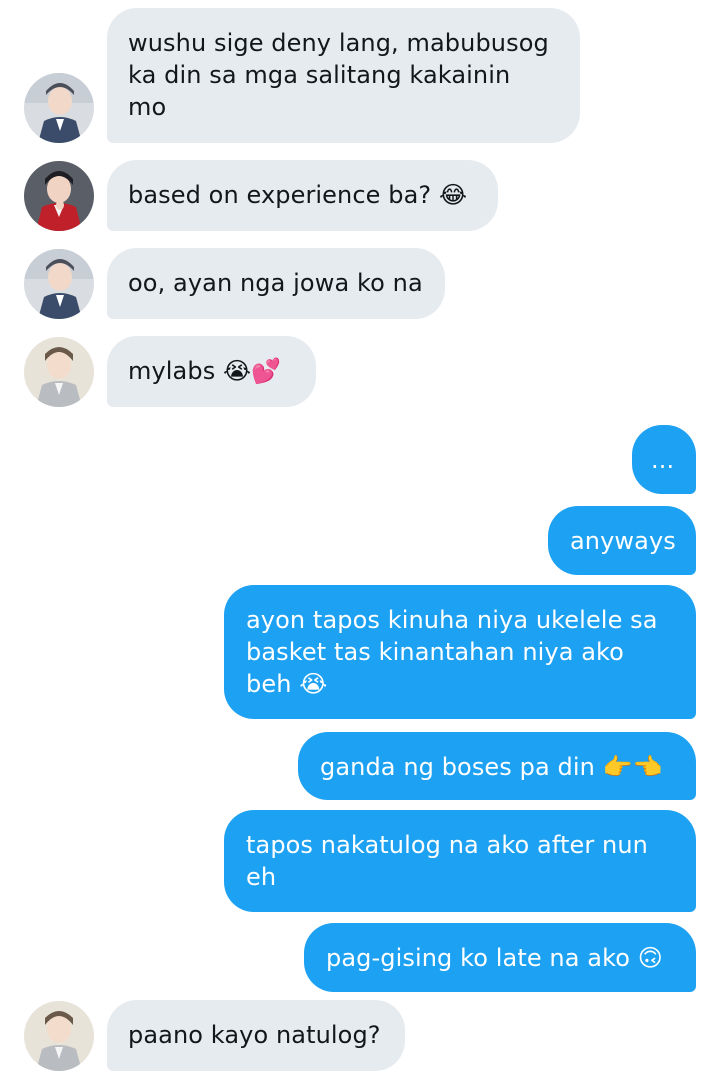  I want to click on message-bubble: based on experience ba? 😂, so click(302, 195).